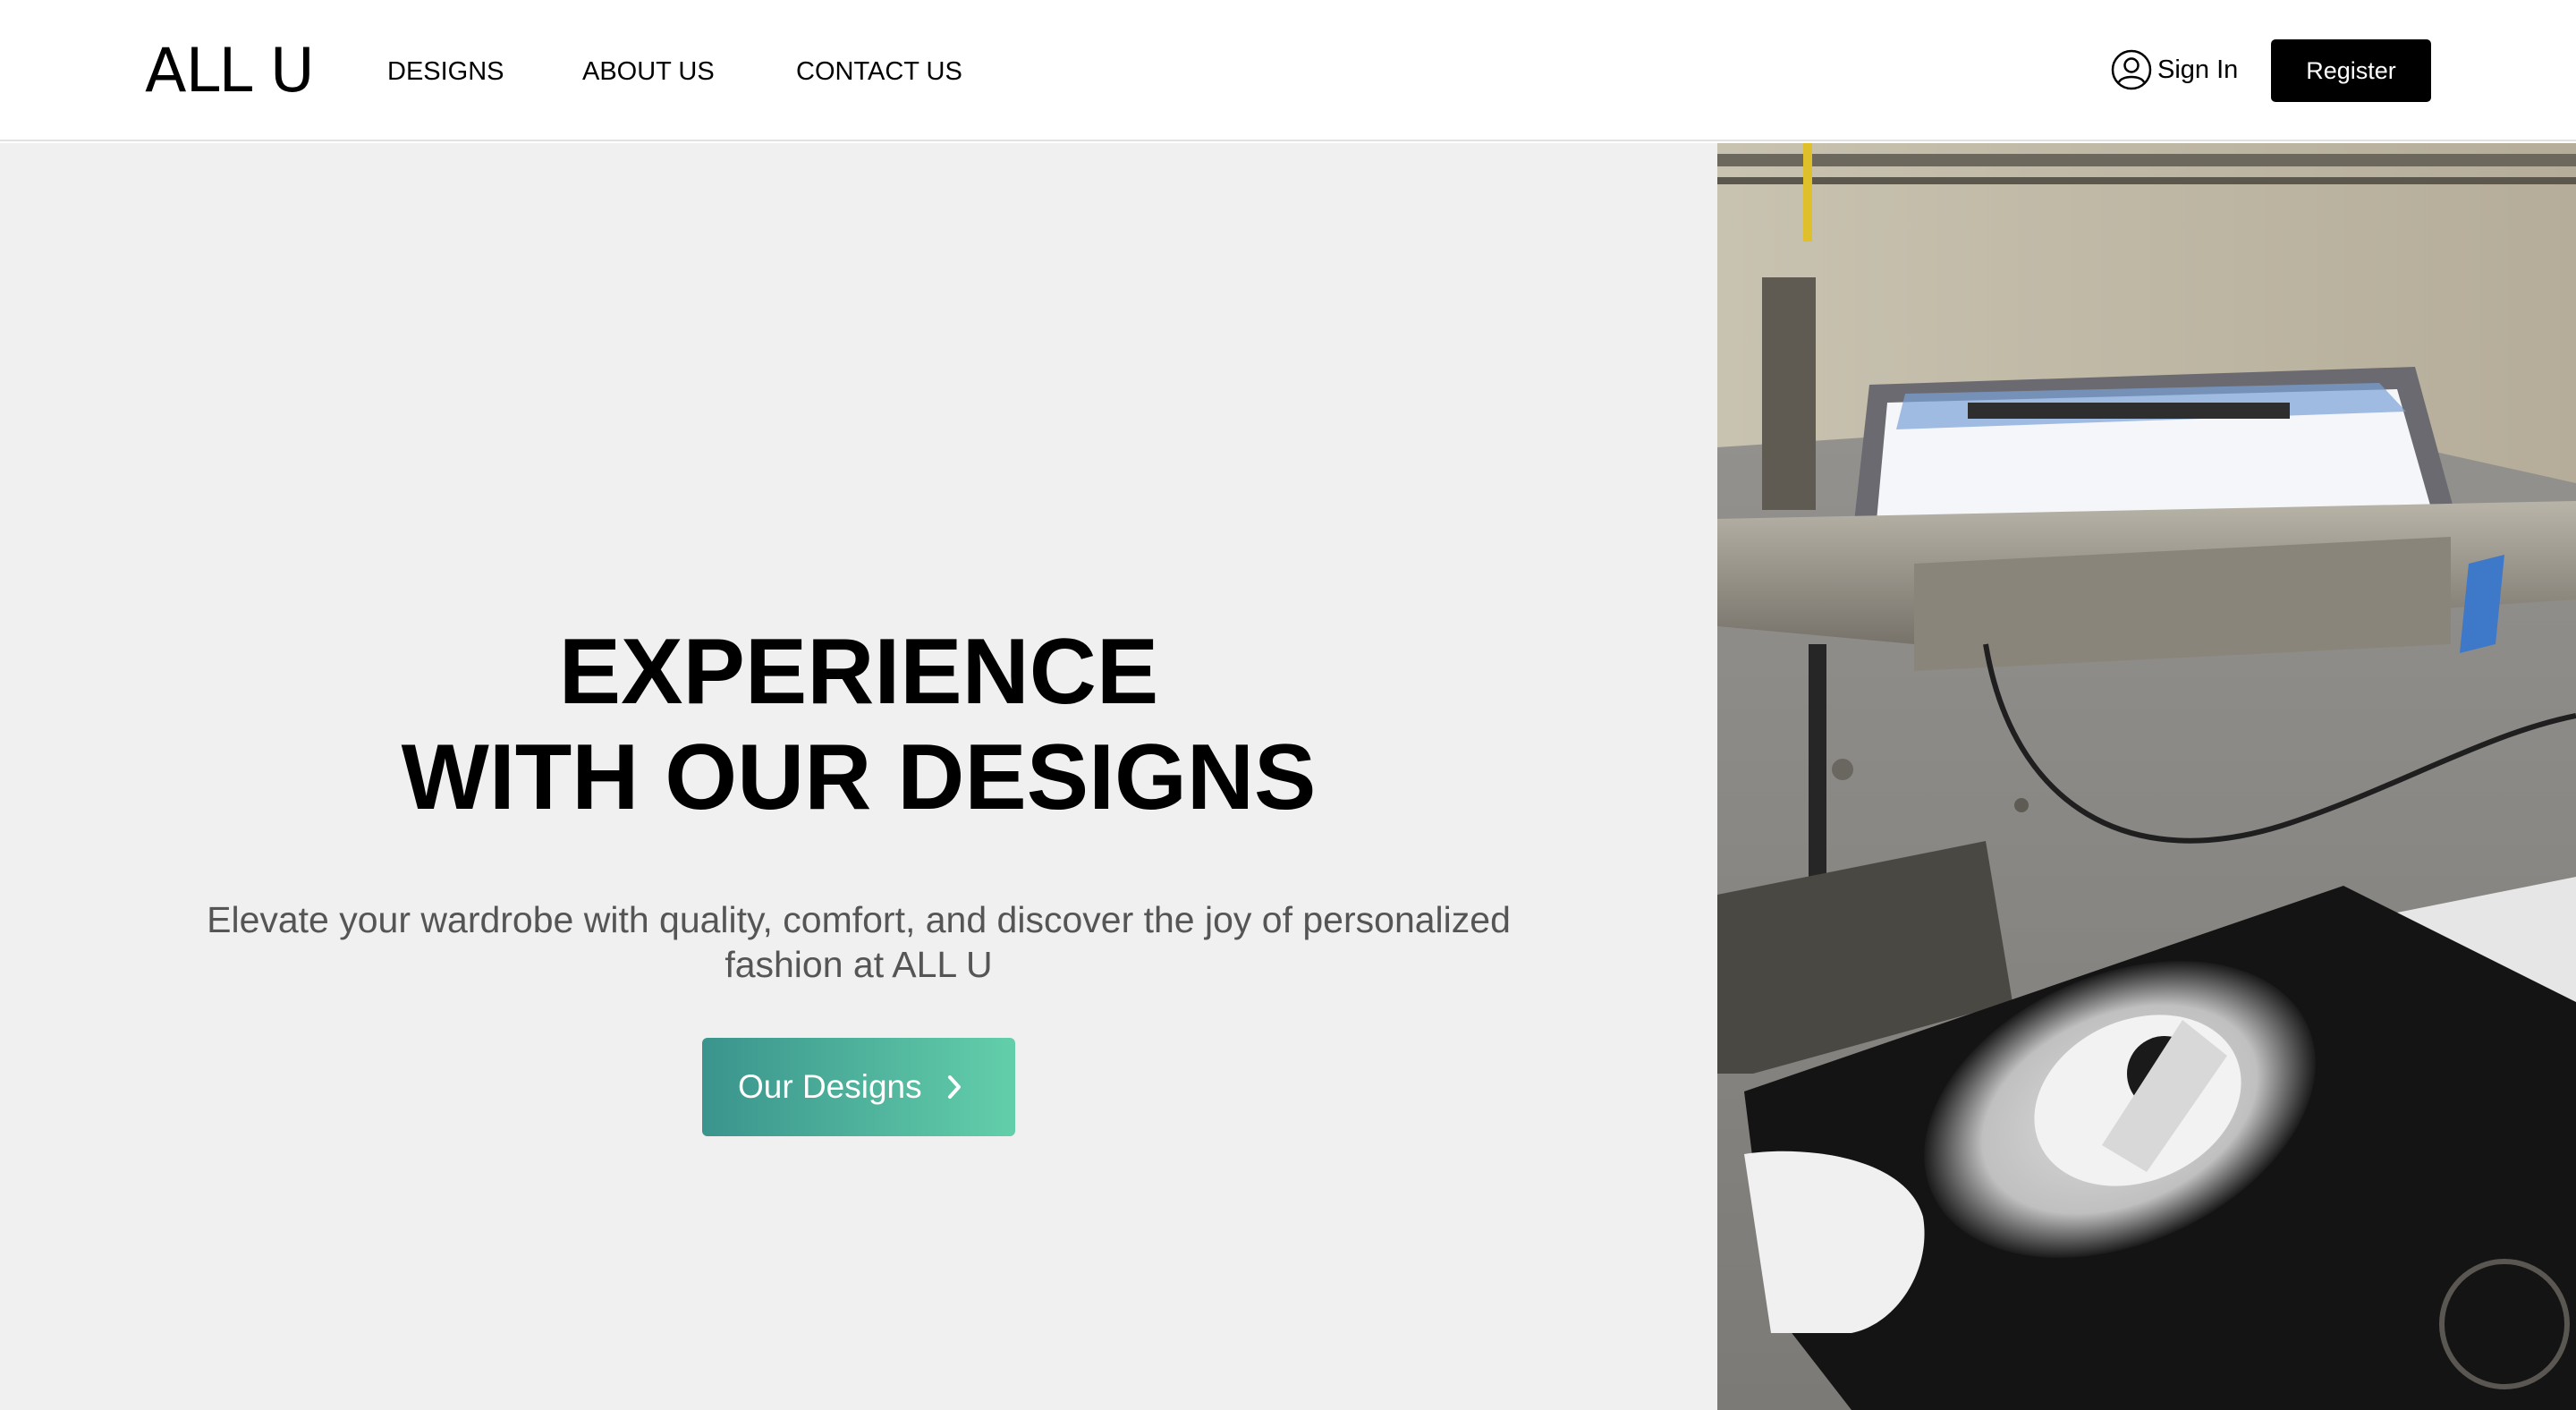 The image size is (2576, 1410). I want to click on sign-in-link: Sign In, so click(2174, 70).